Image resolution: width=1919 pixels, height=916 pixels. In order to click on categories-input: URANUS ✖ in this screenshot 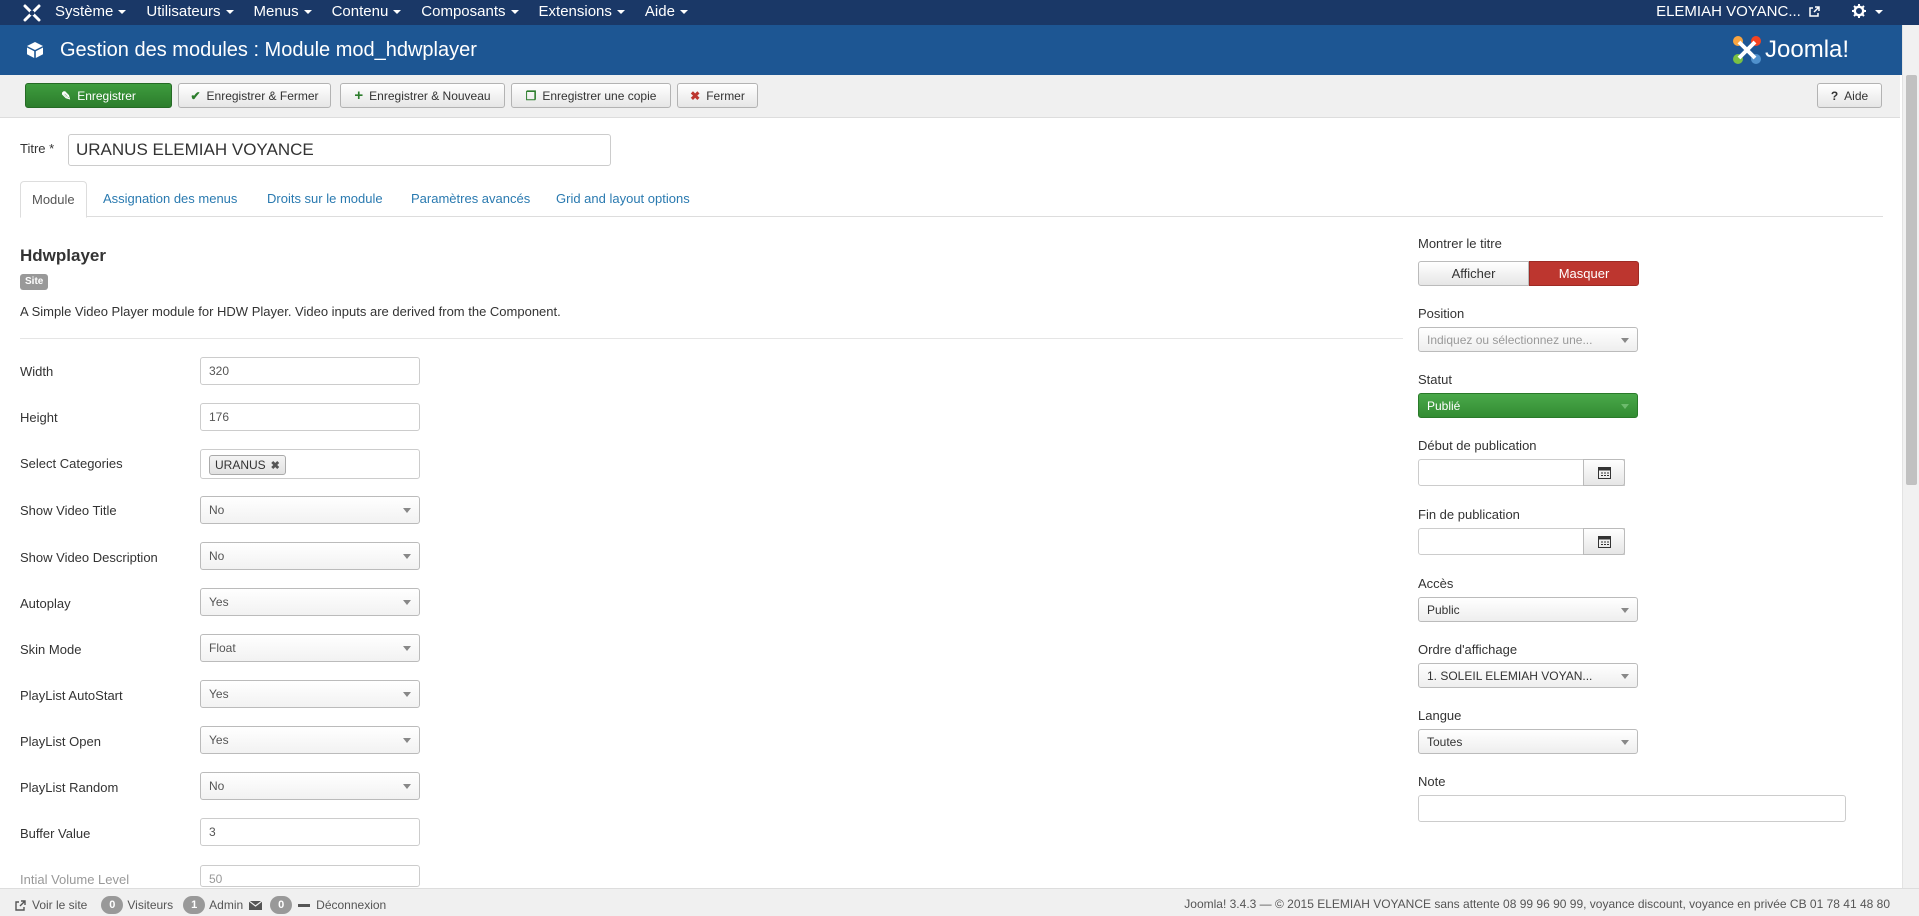, I will do `click(310, 464)`.